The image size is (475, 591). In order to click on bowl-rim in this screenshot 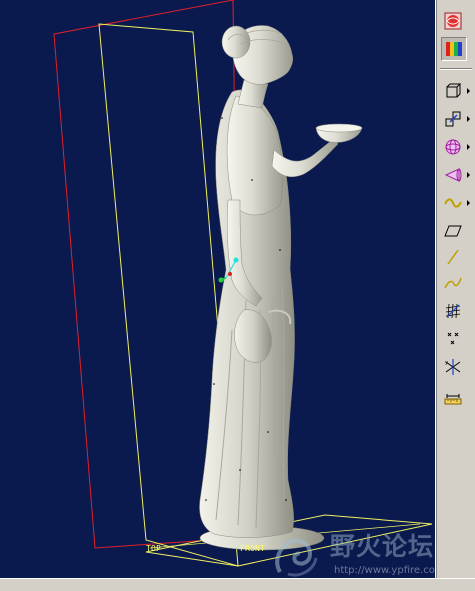, I will do `click(339, 128)`.